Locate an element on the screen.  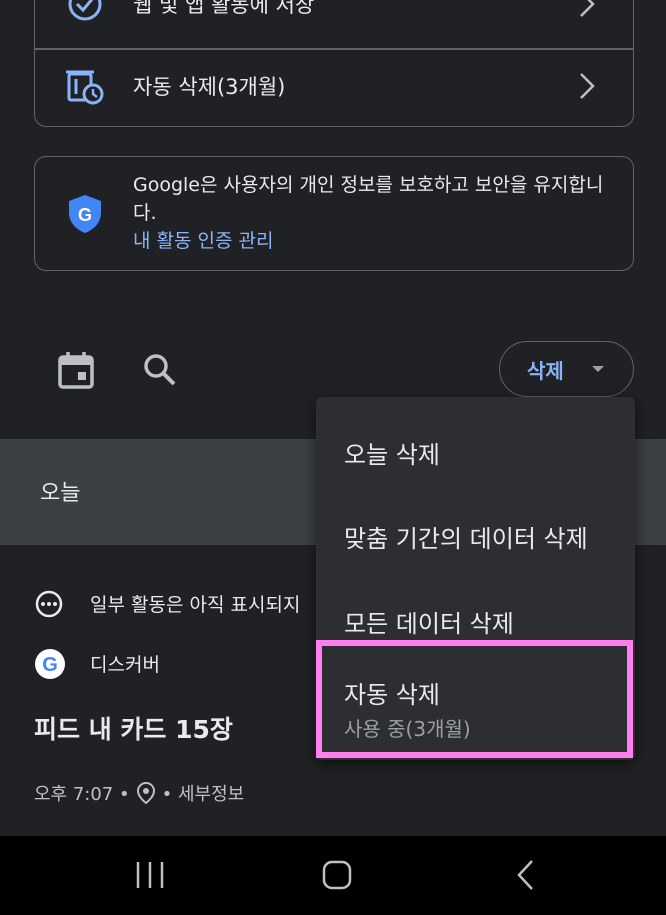
auto-delete-row: 자동 삭제(3개월) is located at coordinates (334, 86).